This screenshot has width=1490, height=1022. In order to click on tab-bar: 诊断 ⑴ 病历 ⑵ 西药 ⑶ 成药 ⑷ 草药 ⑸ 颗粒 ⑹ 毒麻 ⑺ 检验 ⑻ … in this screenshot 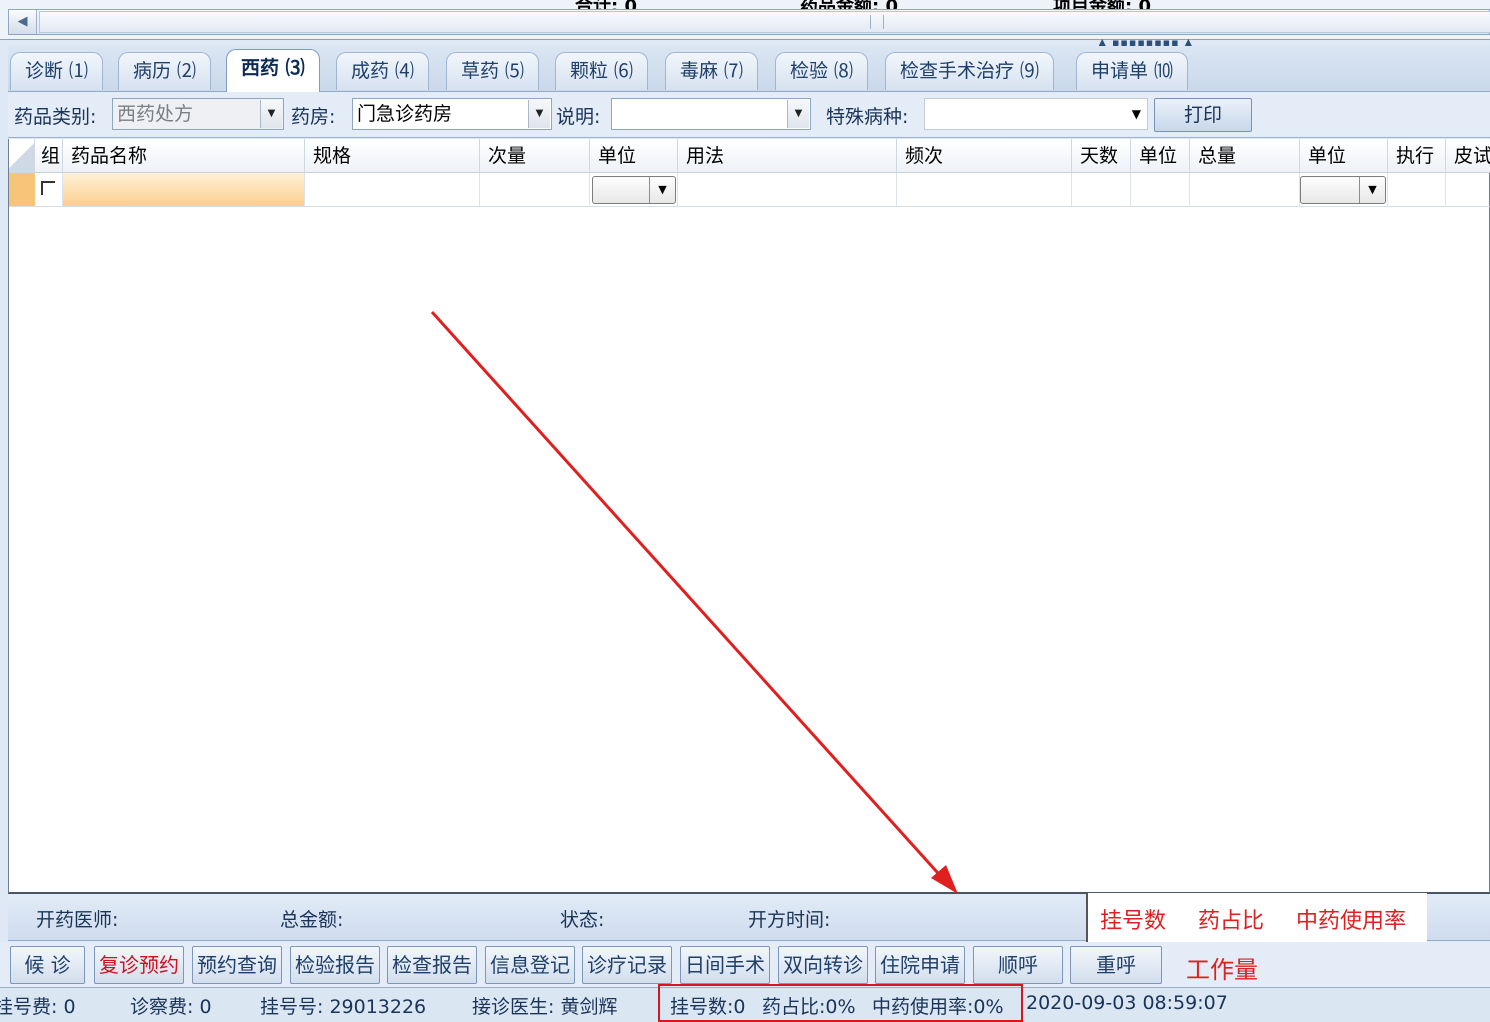, I will do `click(749, 69)`.